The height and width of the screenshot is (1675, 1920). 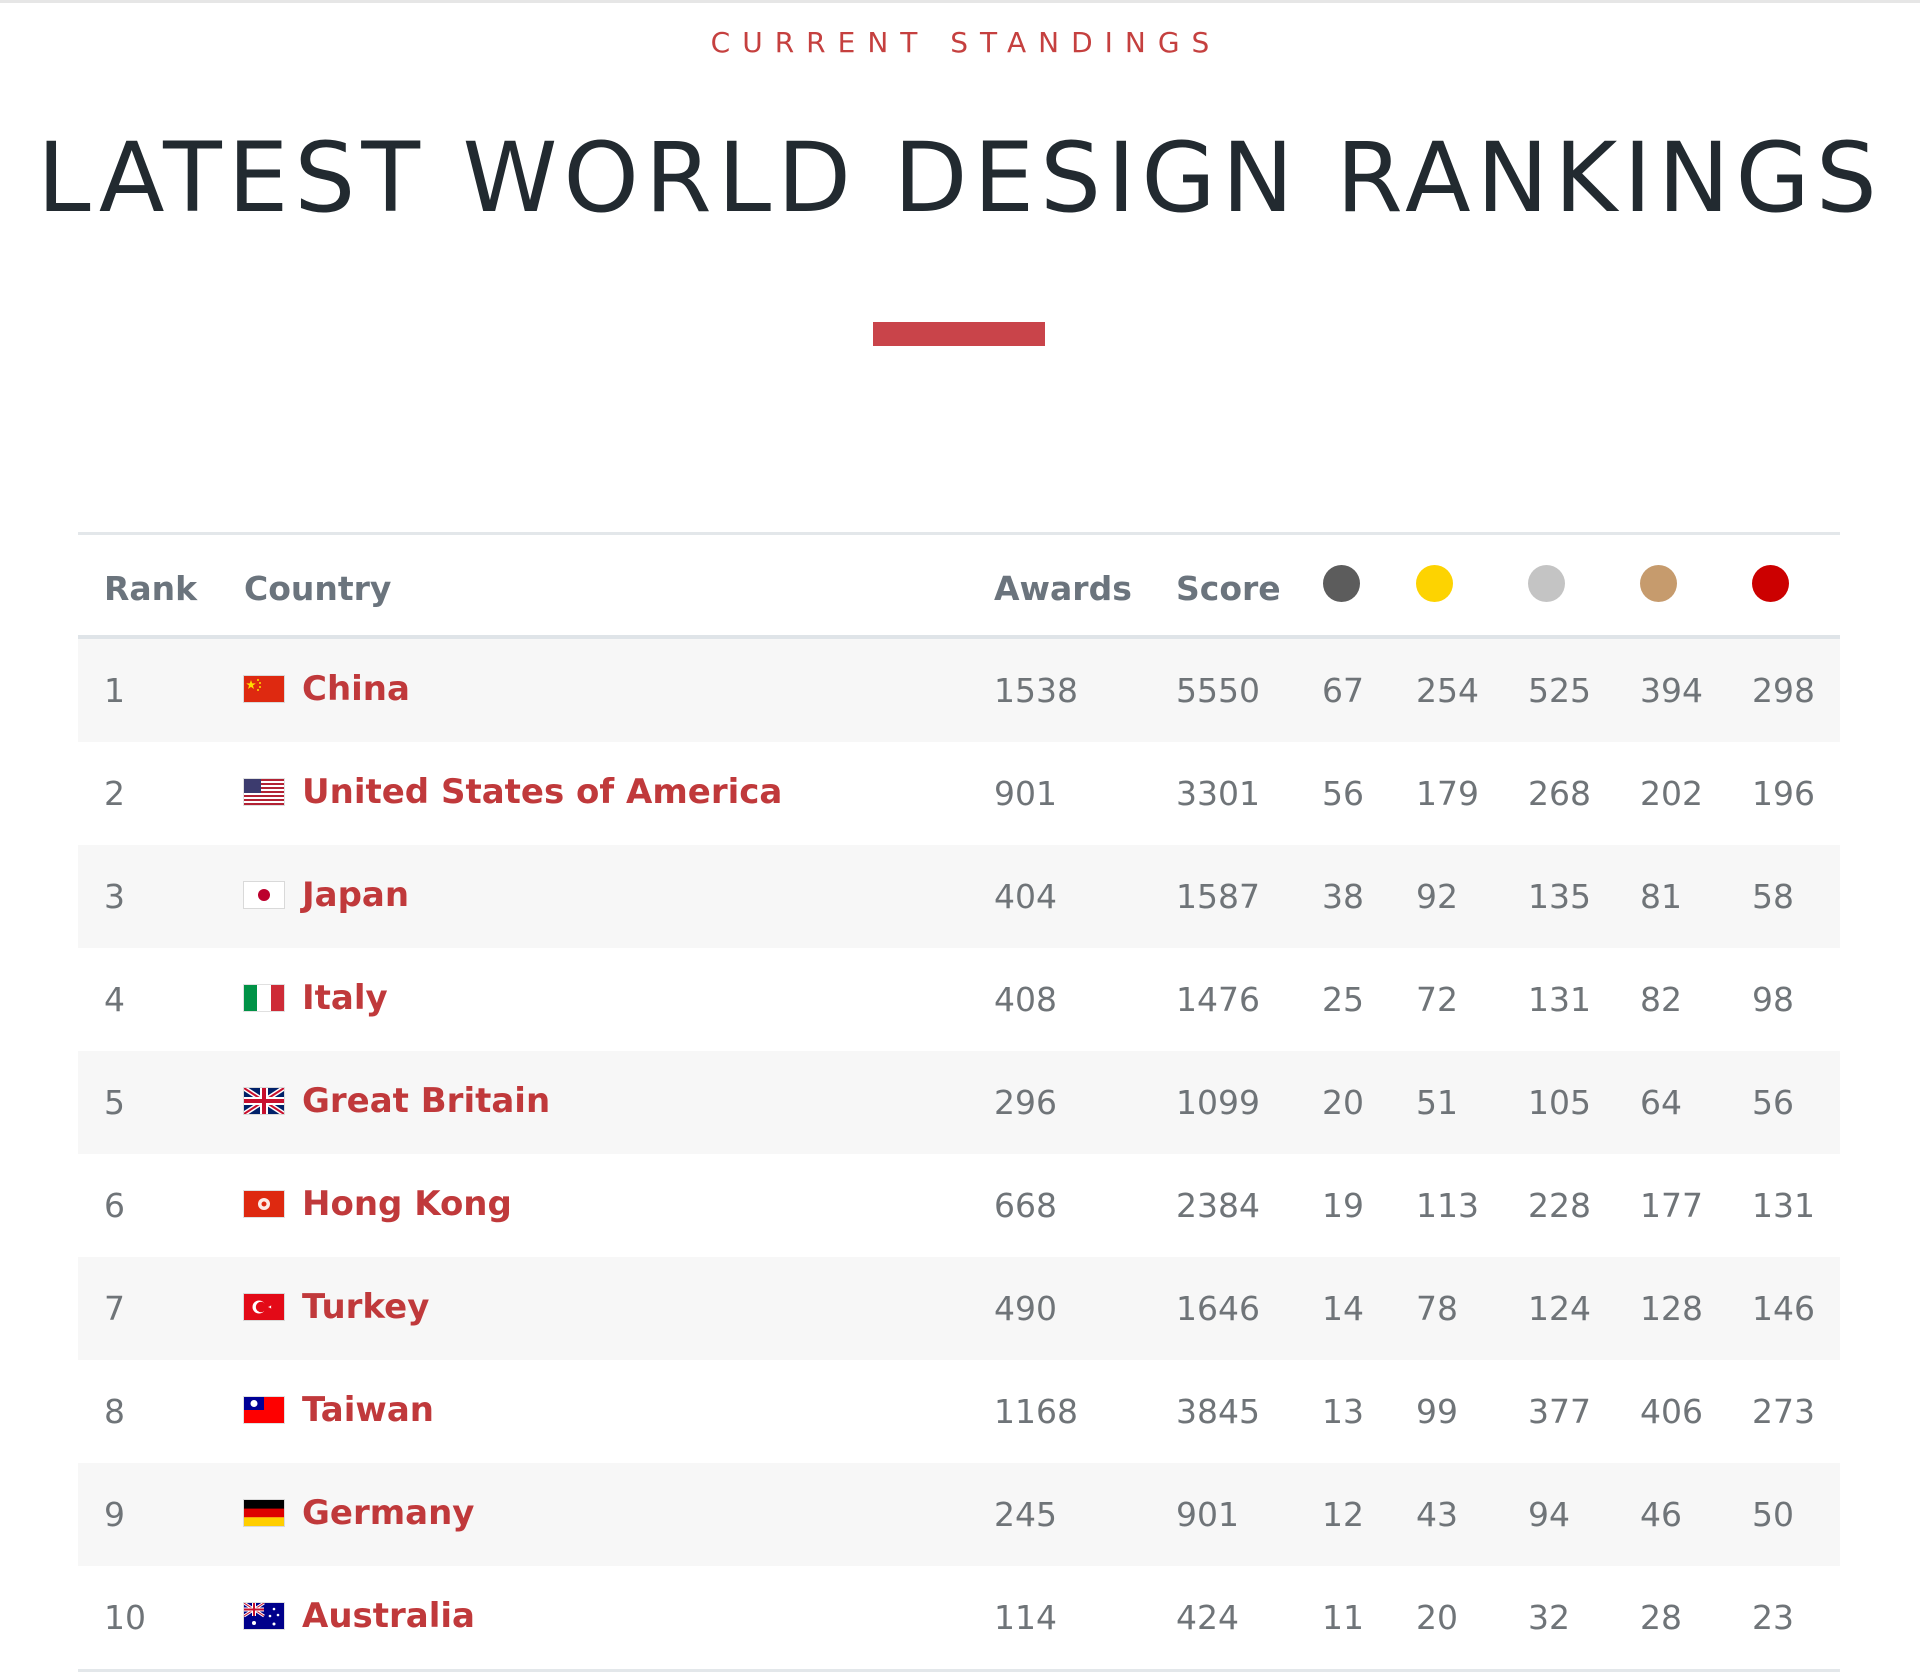 I want to click on country-link: Germany, so click(x=388, y=1513).